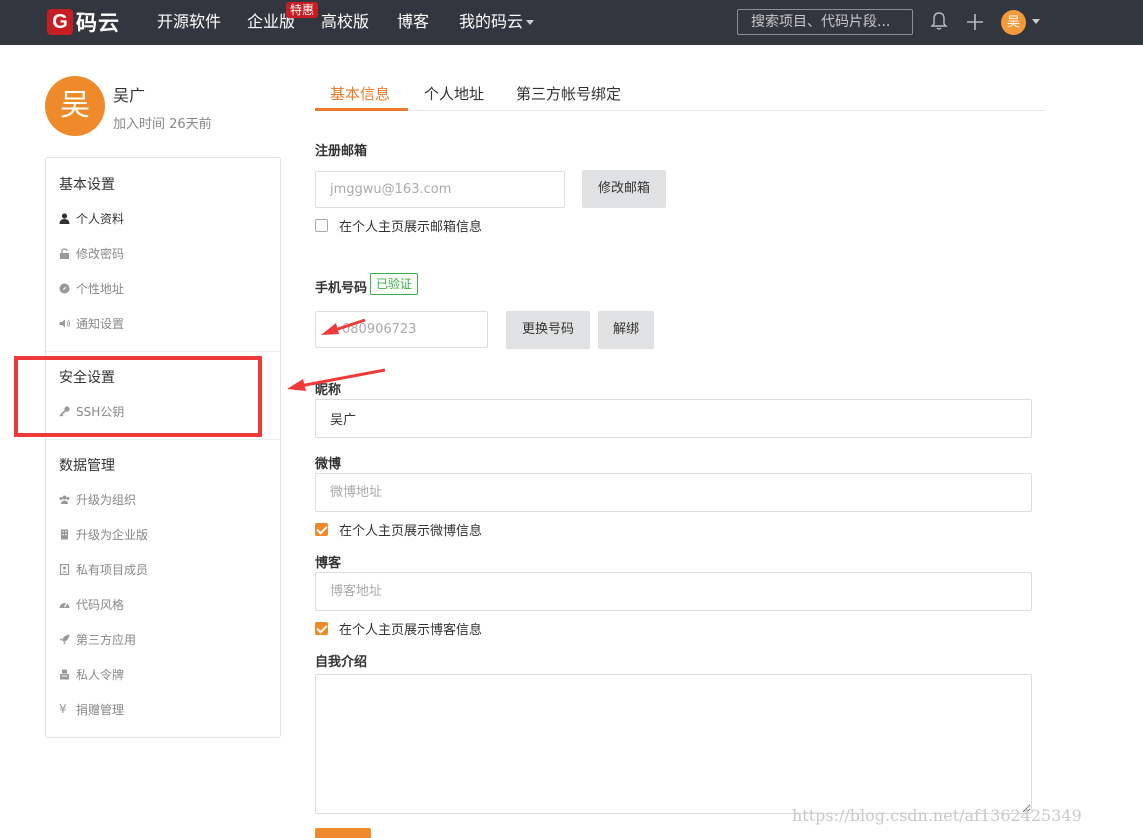 Image resolution: width=1143 pixels, height=838 pixels. Describe the element at coordinates (343, 833) in the screenshot. I see `save-button` at that location.